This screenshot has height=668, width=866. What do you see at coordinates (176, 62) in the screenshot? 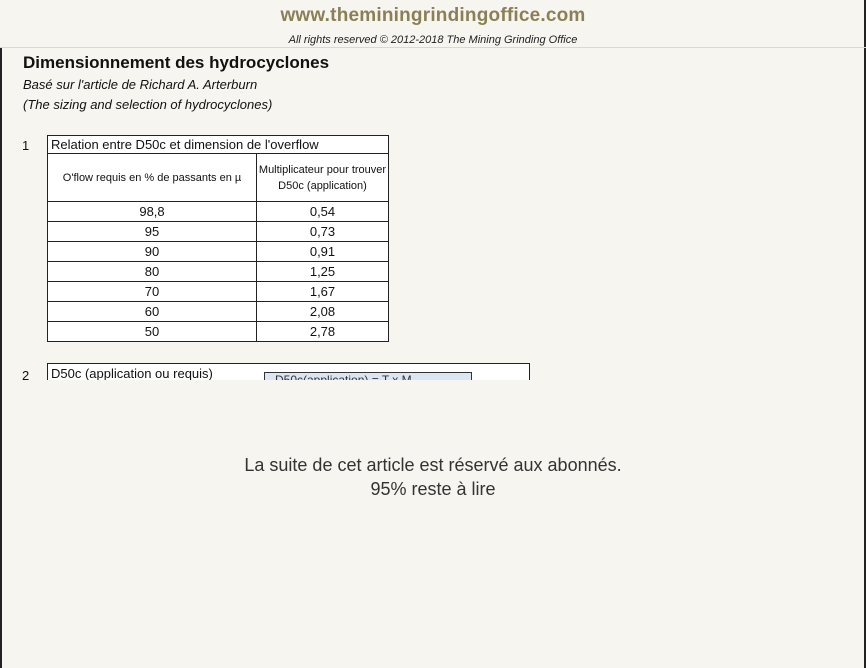
I see `document-title: Dimensionnement des hydrocyclones` at bounding box center [176, 62].